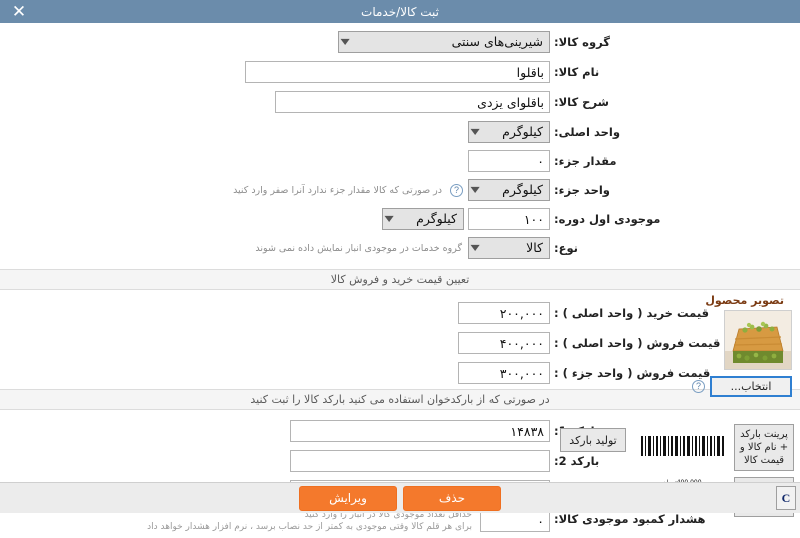 Image resolution: width=800 pixels, height=538 pixels. I want to click on label-type: نوع:, so click(566, 248).